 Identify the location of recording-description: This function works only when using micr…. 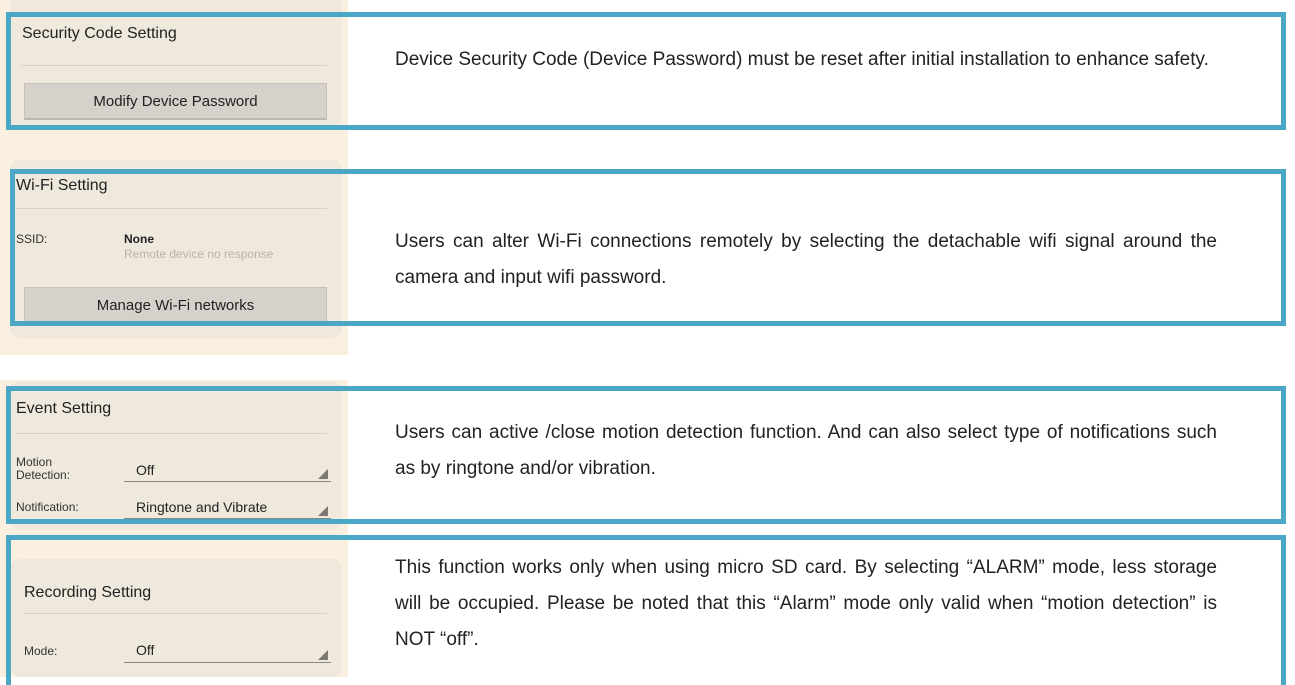
(806, 603).